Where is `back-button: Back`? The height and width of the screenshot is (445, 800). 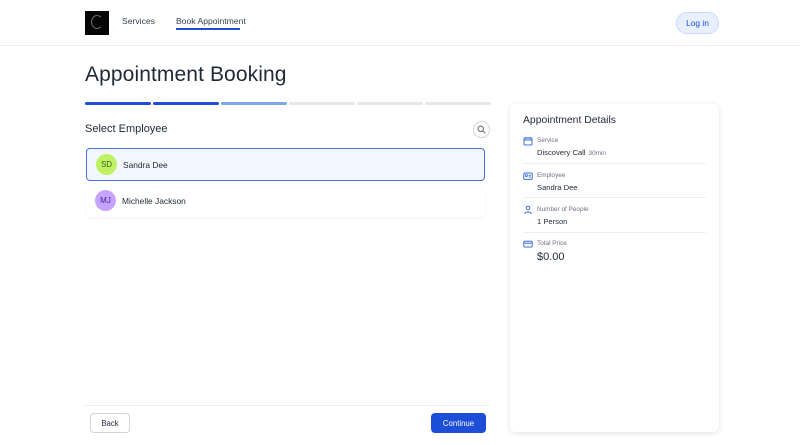 back-button: Back is located at coordinates (110, 423).